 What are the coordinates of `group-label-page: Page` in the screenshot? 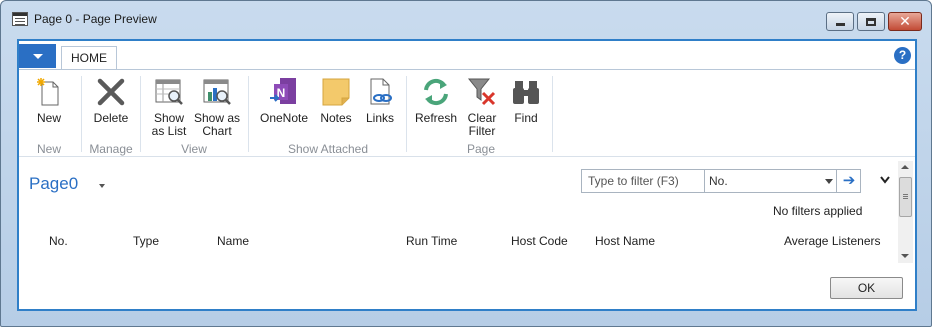 It's located at (481, 149).